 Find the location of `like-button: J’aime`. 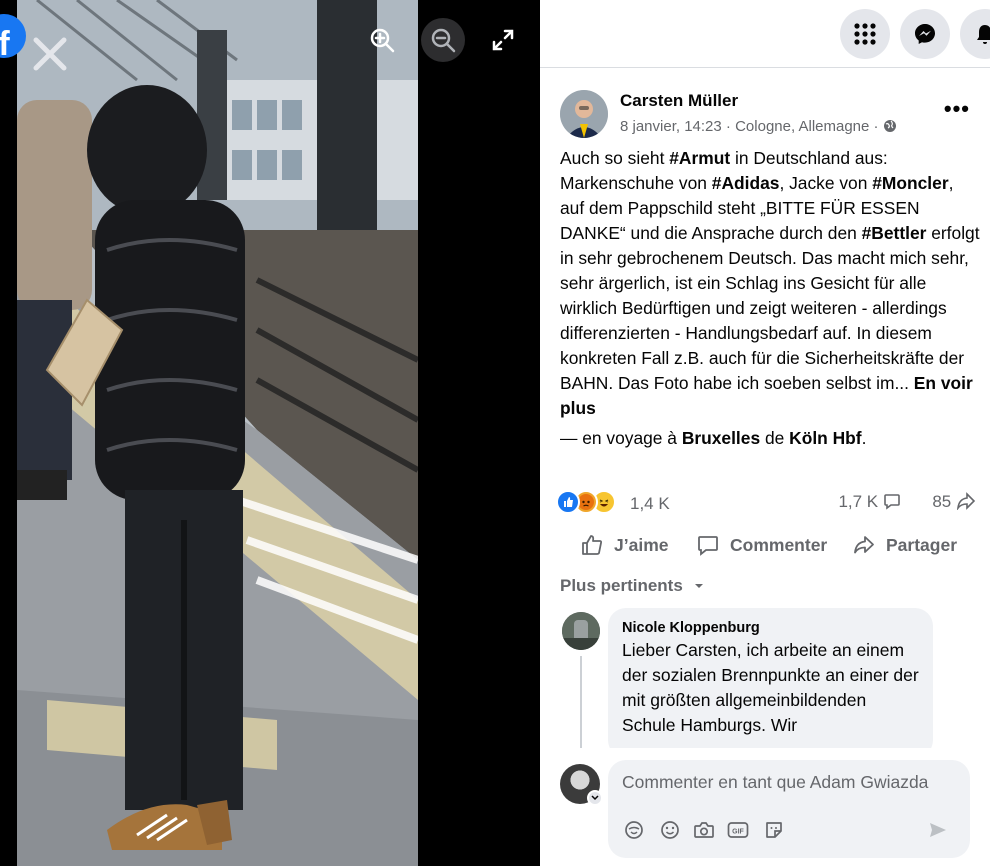

like-button: J’aime is located at coordinates (624, 545).